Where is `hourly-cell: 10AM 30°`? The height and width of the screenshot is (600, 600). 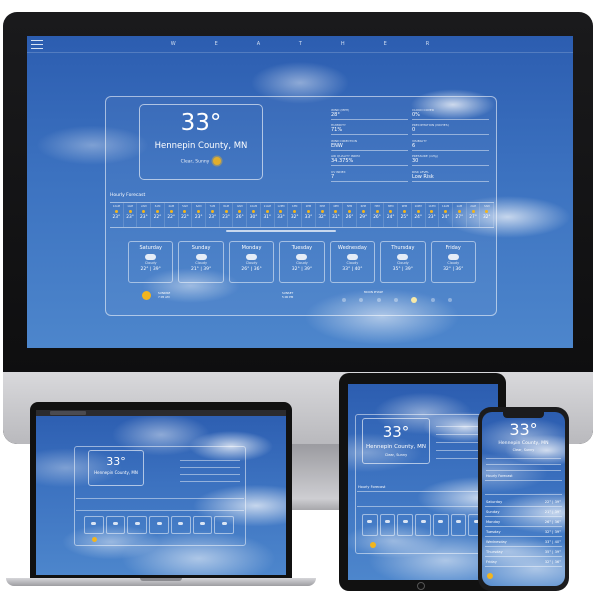 hourly-cell: 10AM 30° is located at coordinates (254, 215).